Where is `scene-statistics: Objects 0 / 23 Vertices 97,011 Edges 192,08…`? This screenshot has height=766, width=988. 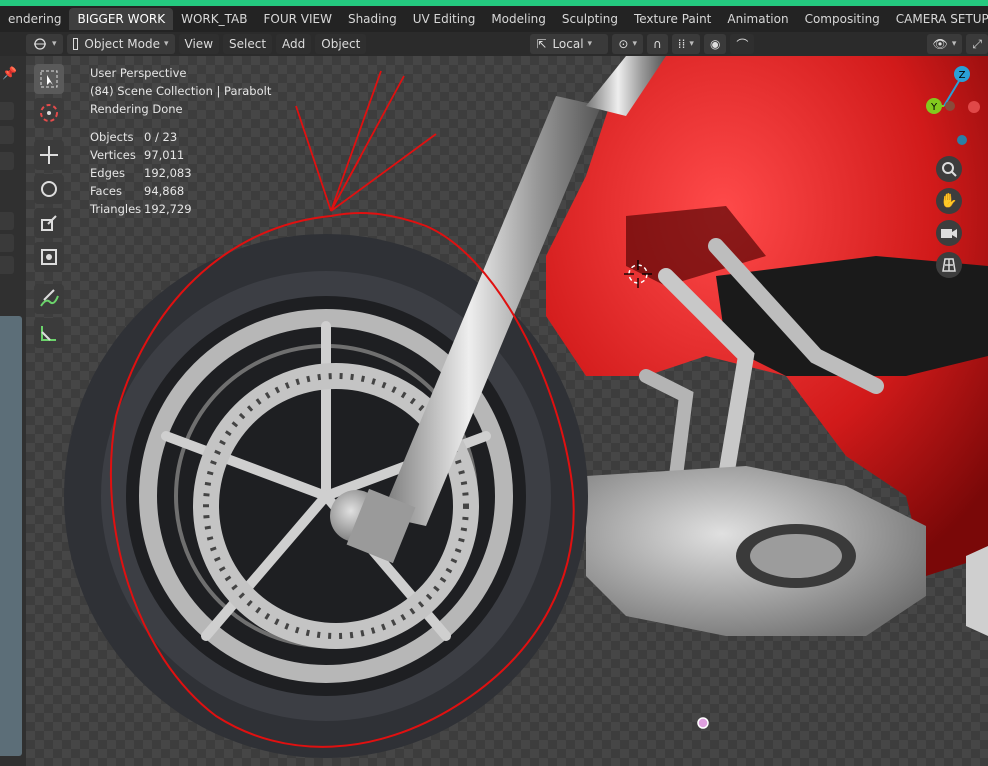
scene-statistics: Objects 0 / 23 Vertices 97,011 Edges 192,08… is located at coordinates (180, 173).